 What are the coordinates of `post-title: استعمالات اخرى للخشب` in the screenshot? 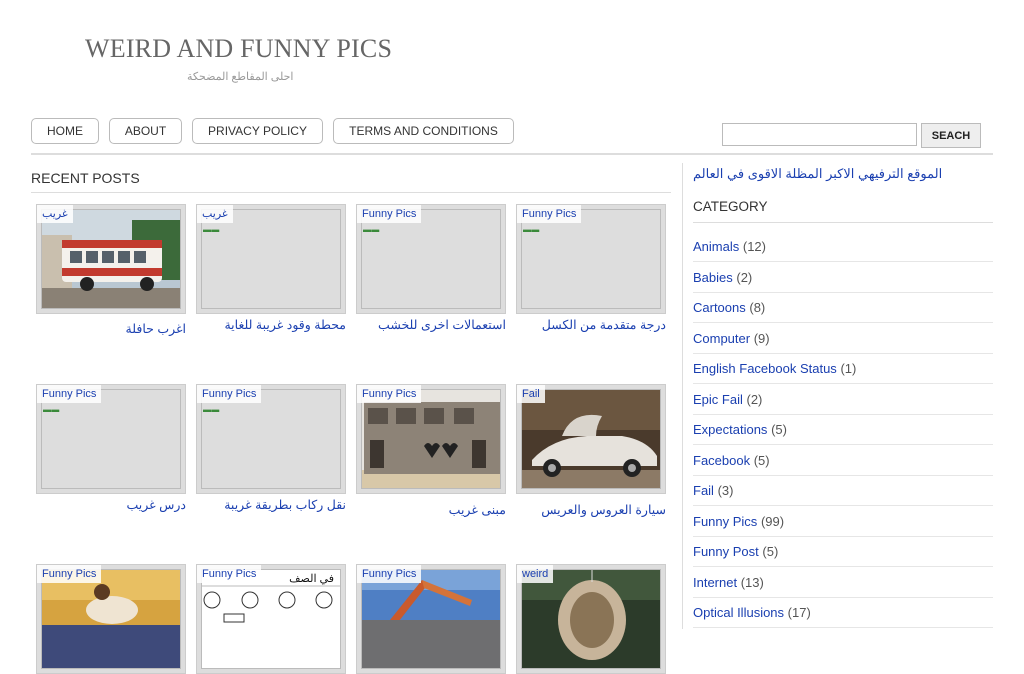 It's located at (431, 324).